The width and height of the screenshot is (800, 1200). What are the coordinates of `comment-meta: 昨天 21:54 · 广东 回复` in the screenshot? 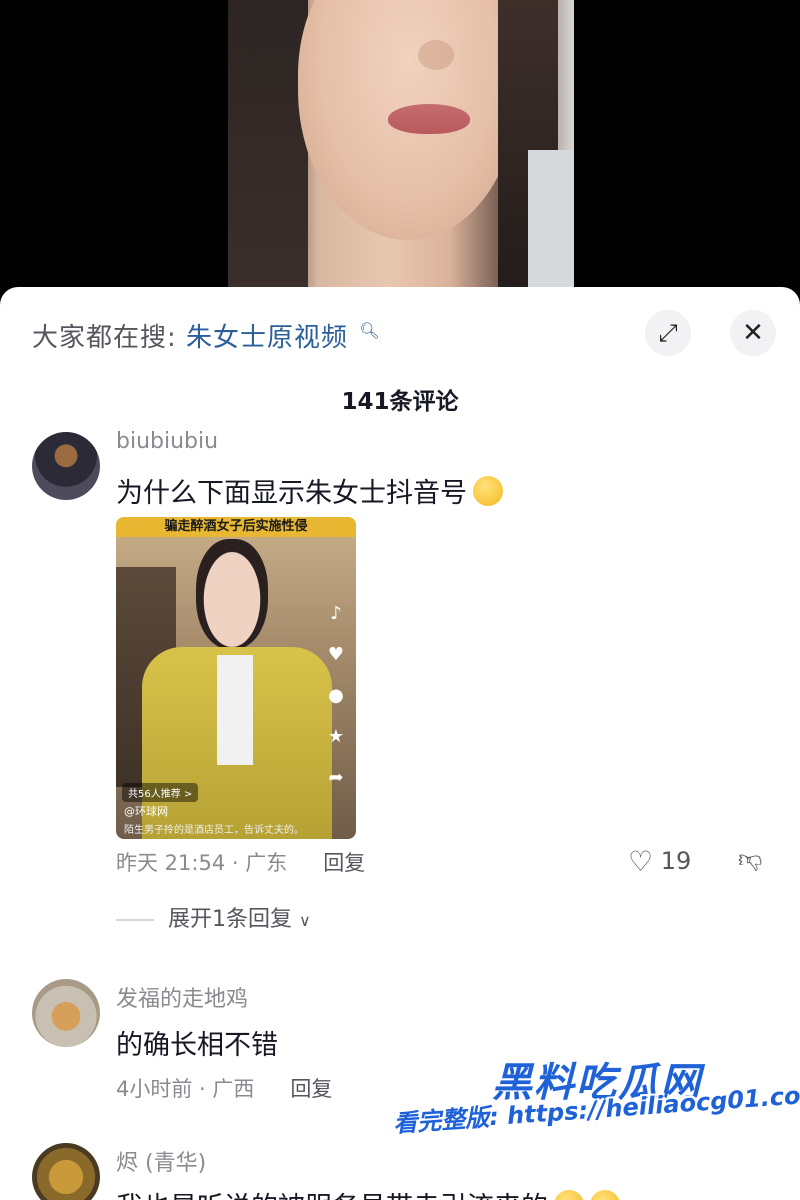 It's located at (240, 862).